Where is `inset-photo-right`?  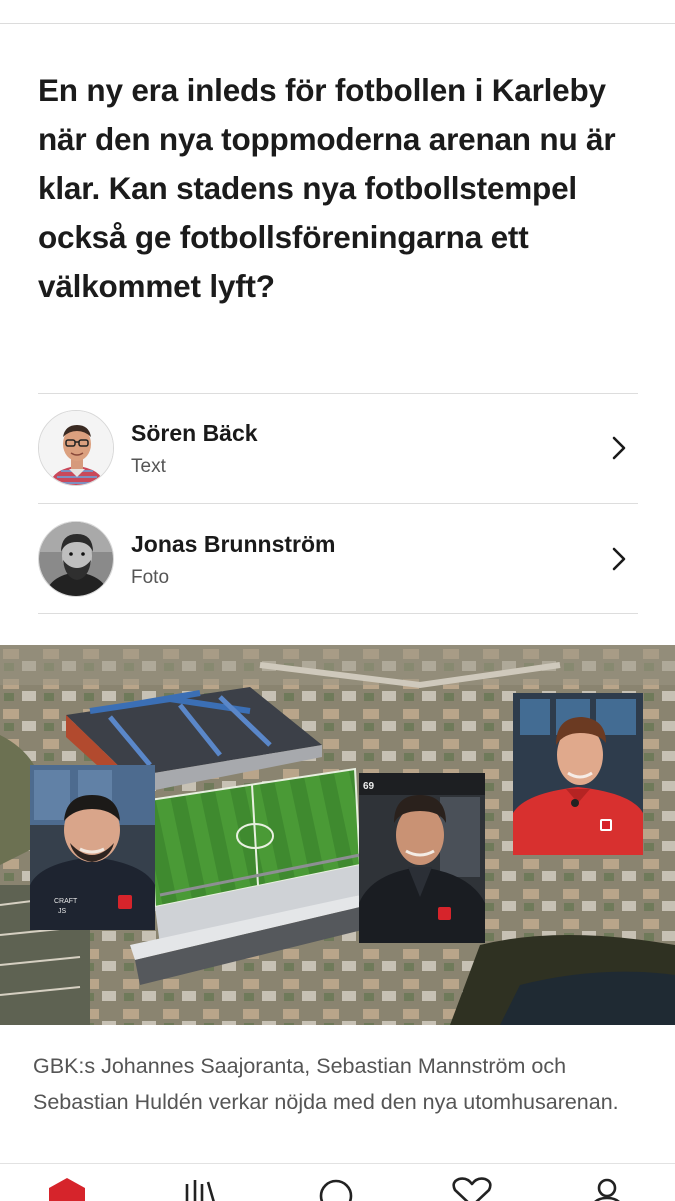 inset-photo-right is located at coordinates (578, 774).